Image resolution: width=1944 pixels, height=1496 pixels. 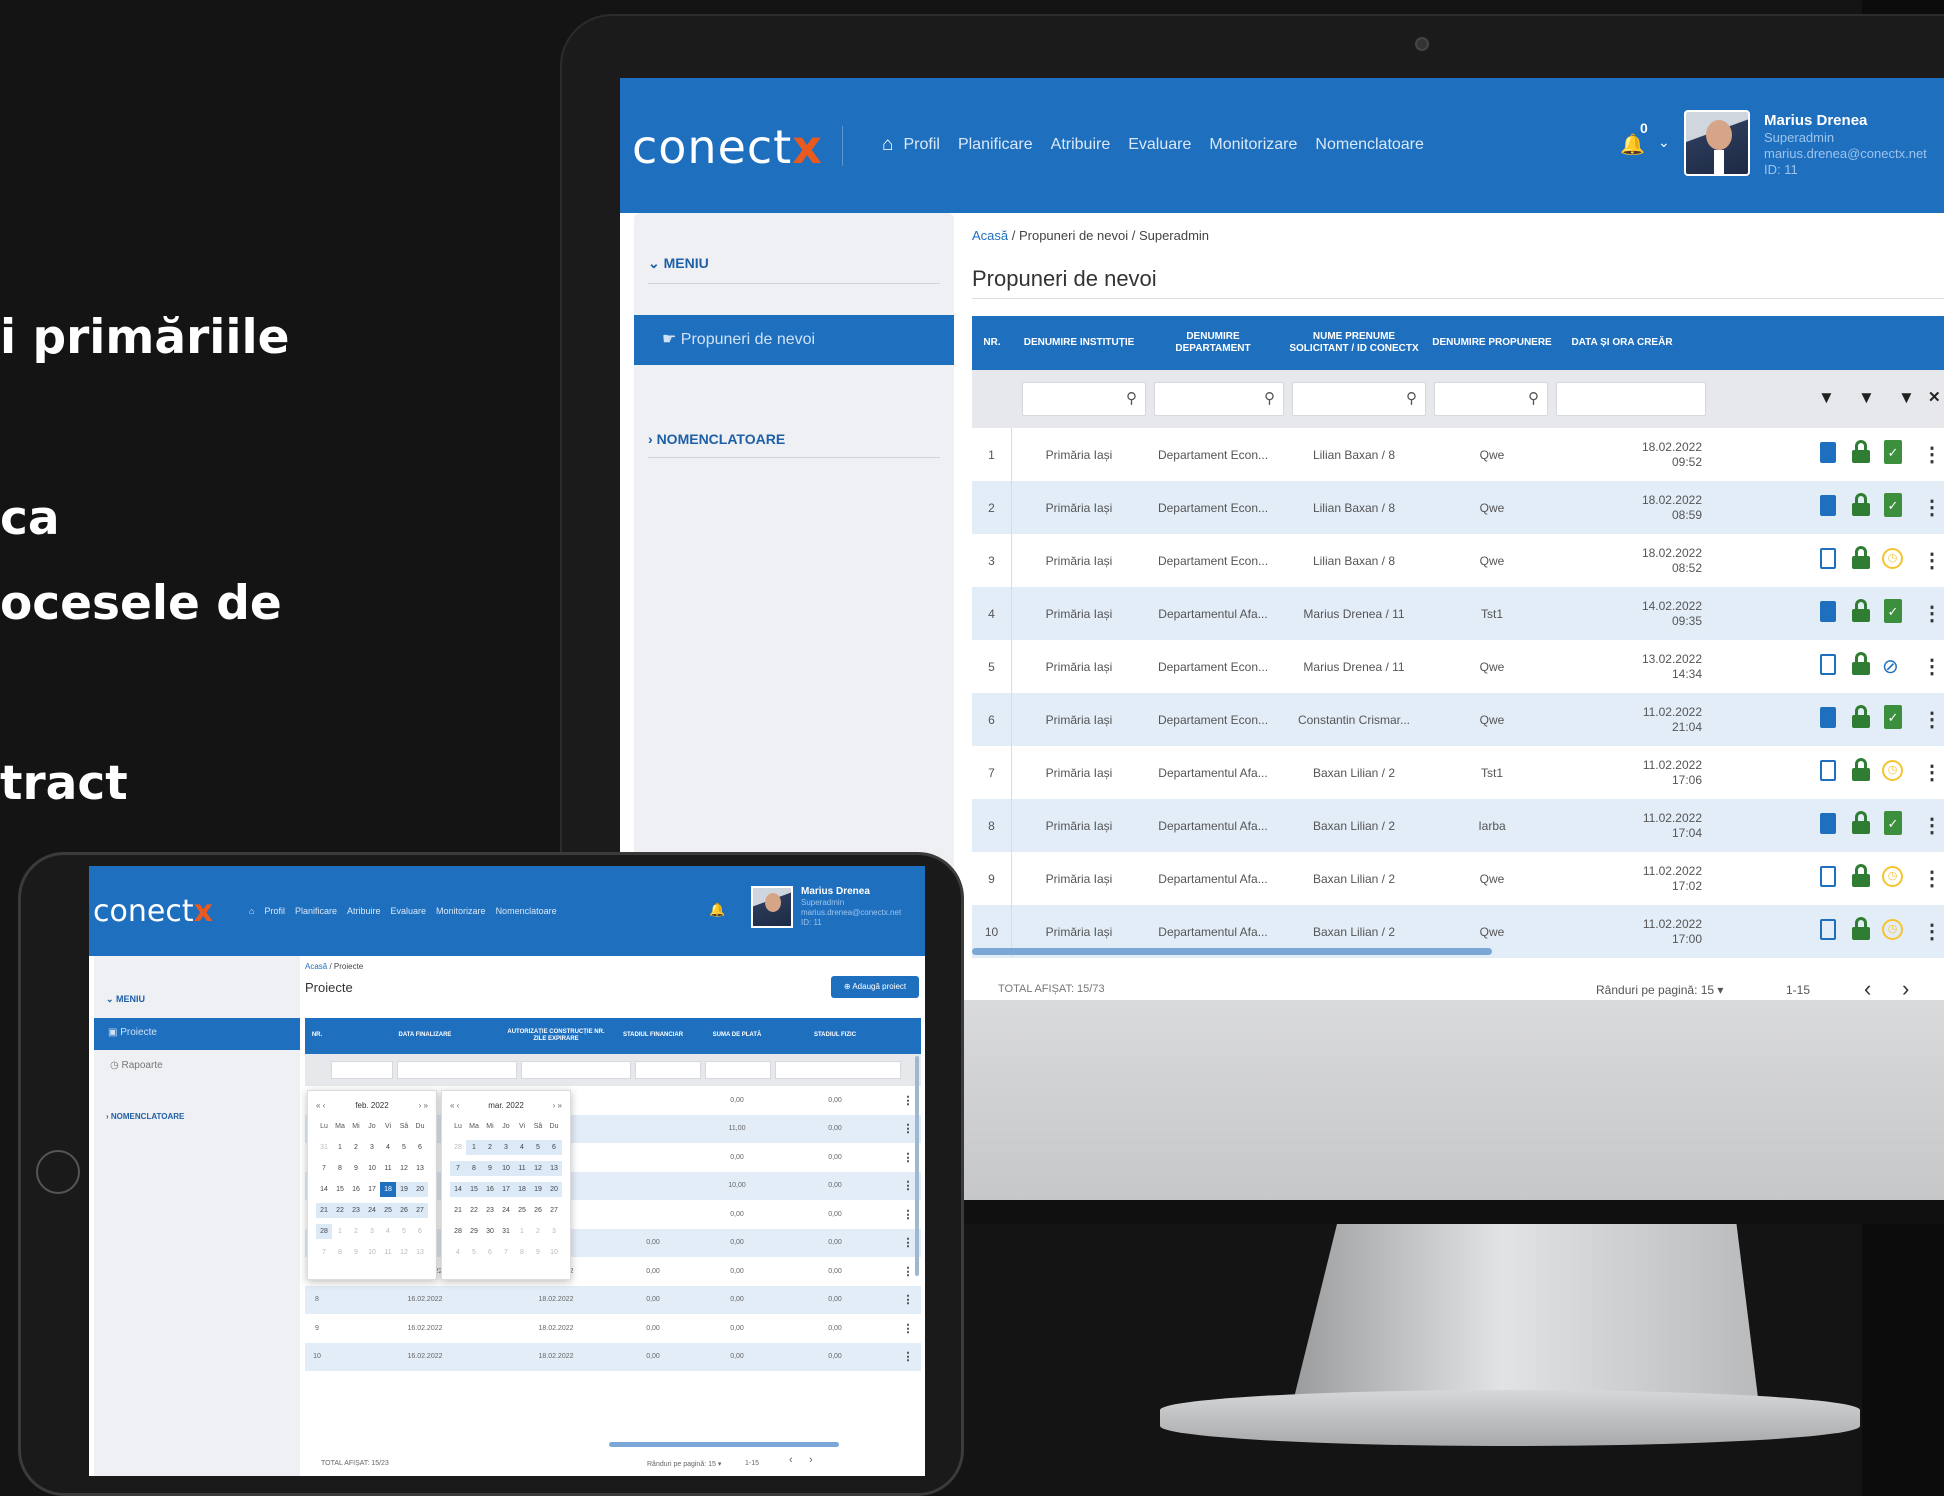 What do you see at coordinates (404, 1210) in the screenshot?
I see `calendar-day: 26` at bounding box center [404, 1210].